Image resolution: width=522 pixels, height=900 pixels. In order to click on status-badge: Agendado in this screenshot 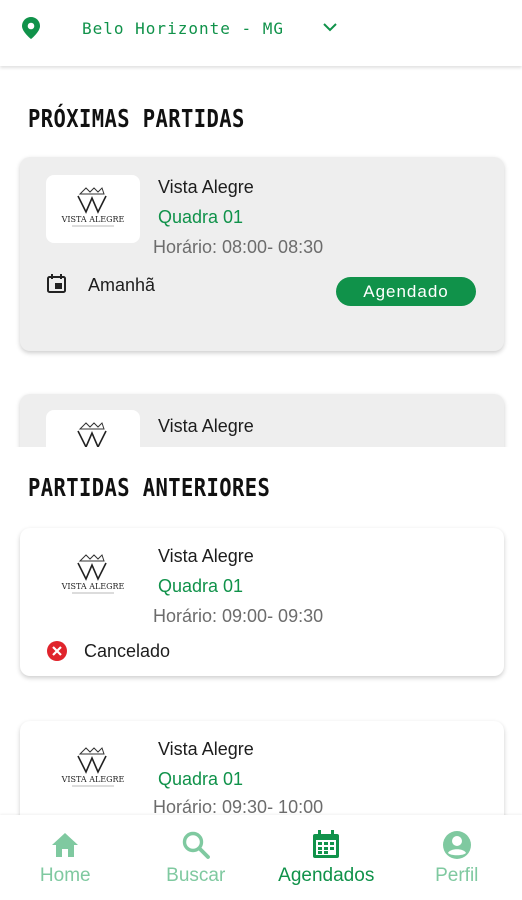, I will do `click(406, 291)`.